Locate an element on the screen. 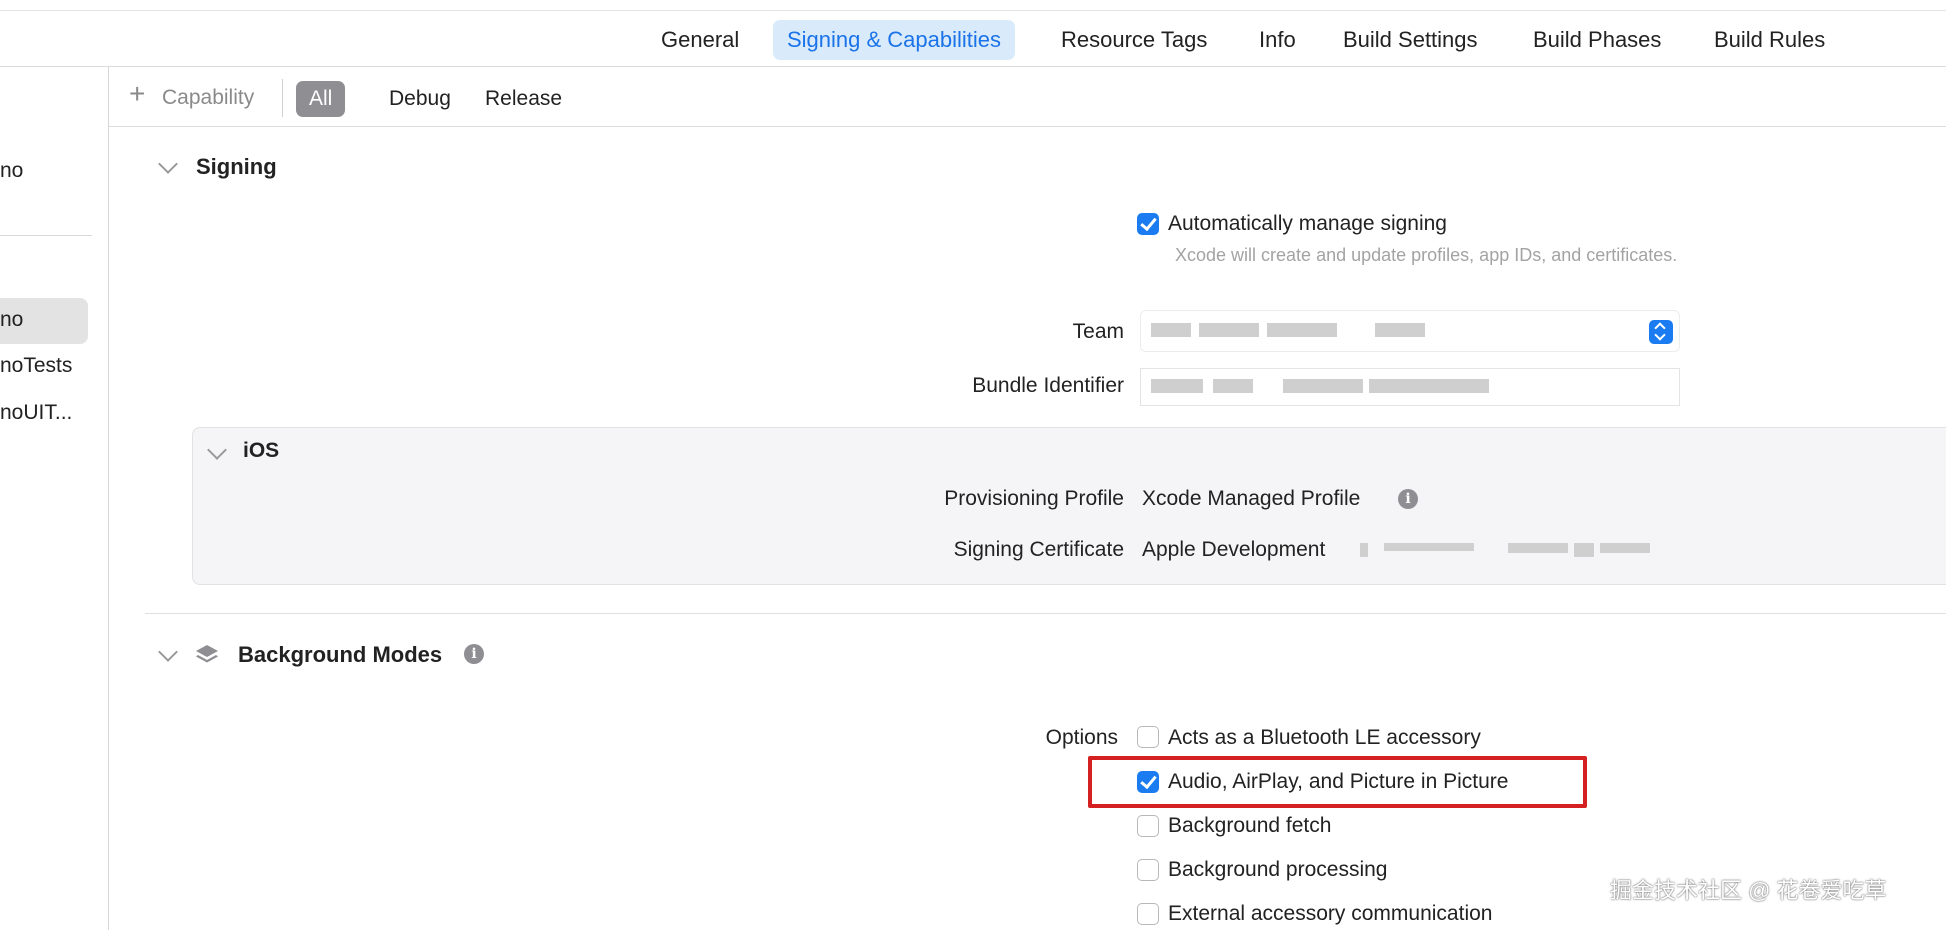 The width and height of the screenshot is (1946, 930). provisioning-profile-label: Provisioning Profile is located at coordinates (1034, 498).